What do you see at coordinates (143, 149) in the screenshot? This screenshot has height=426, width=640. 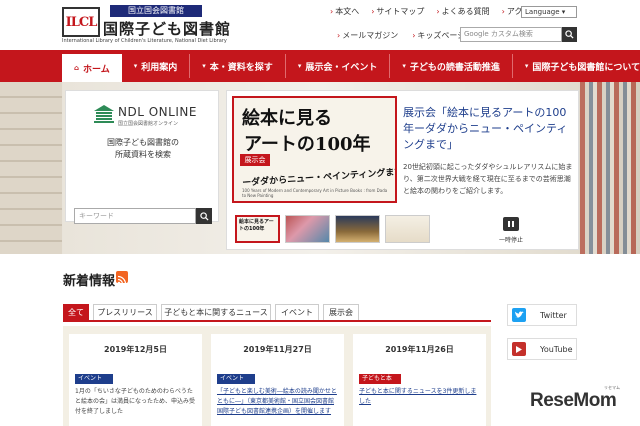 I see `ndl-online-description: 国際子ども図書館の 所蔵資料を検索` at bounding box center [143, 149].